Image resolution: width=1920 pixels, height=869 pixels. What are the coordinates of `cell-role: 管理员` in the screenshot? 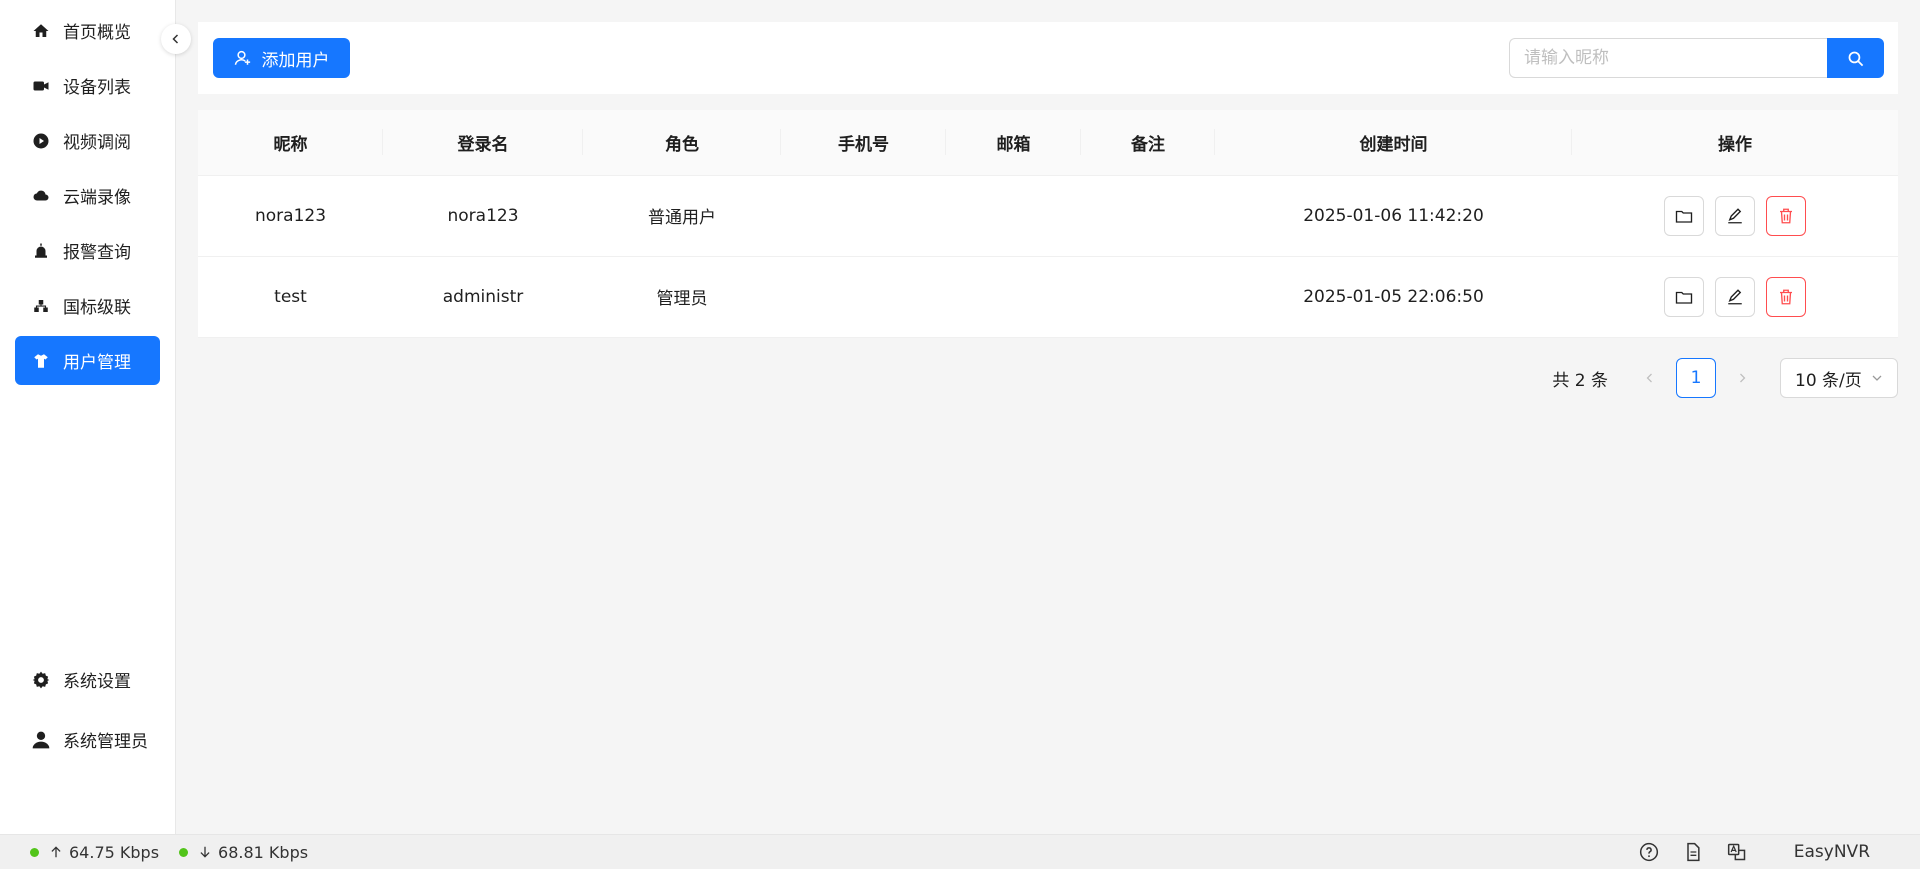 It's located at (682, 297).